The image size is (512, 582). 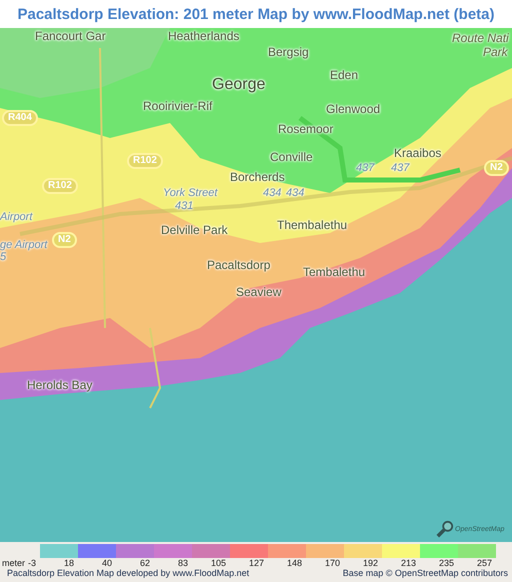 I want to click on attribution-text: Base map © OpenStreetMap contributors, so click(x=425, y=573).